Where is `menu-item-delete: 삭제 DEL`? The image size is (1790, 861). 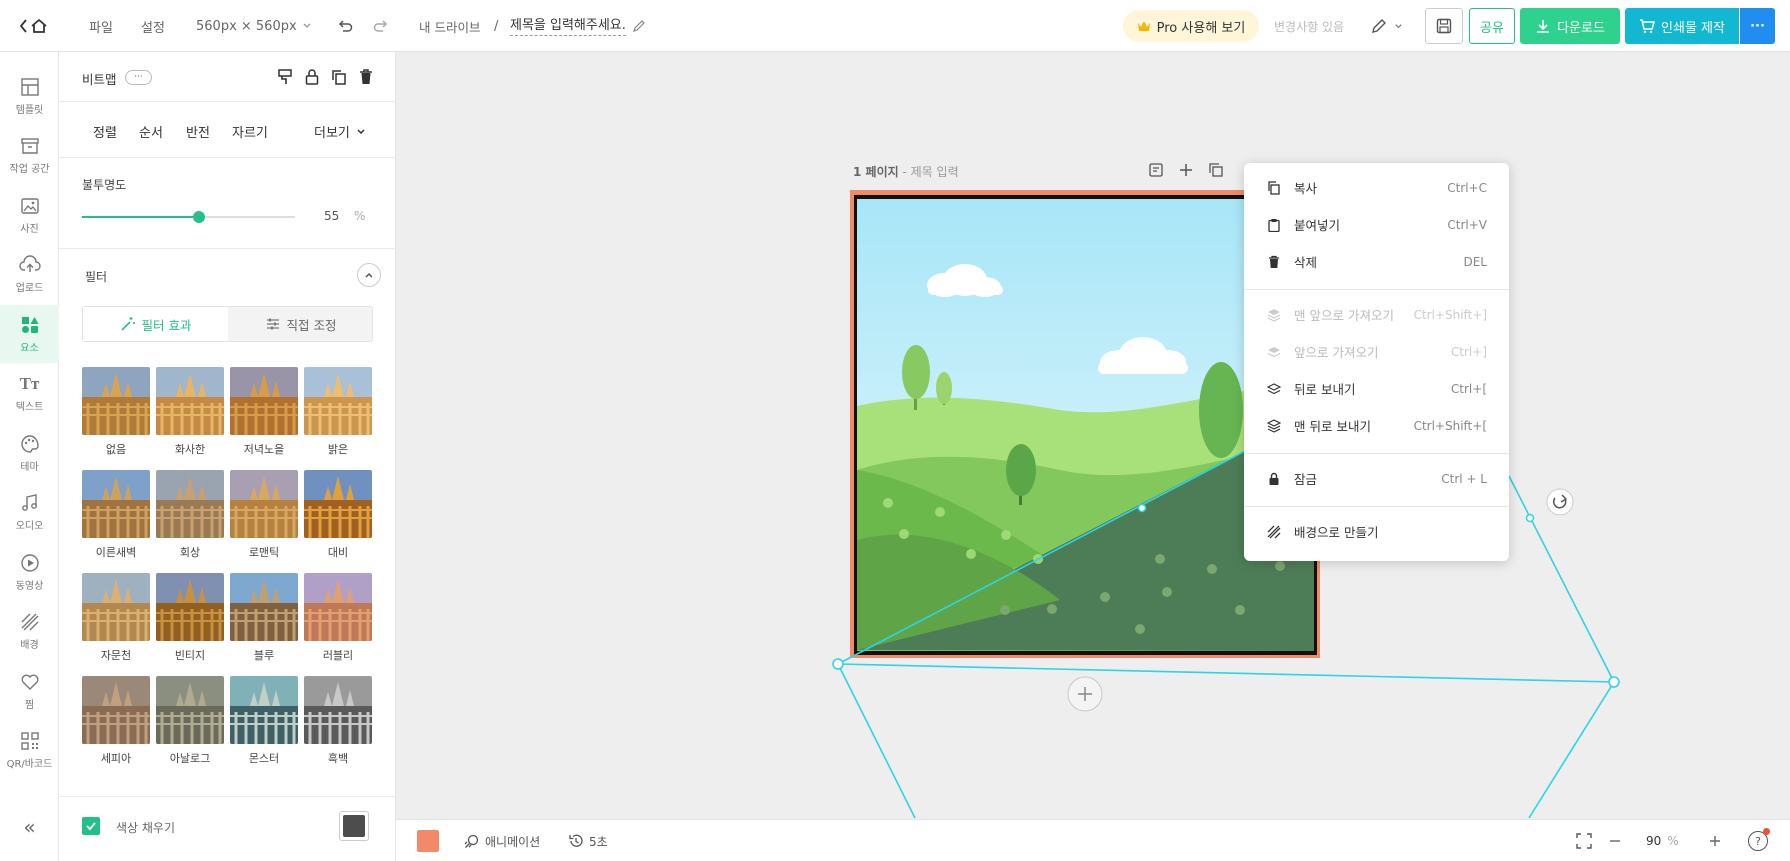 menu-item-delete: 삭제 DEL is located at coordinates (1376, 261).